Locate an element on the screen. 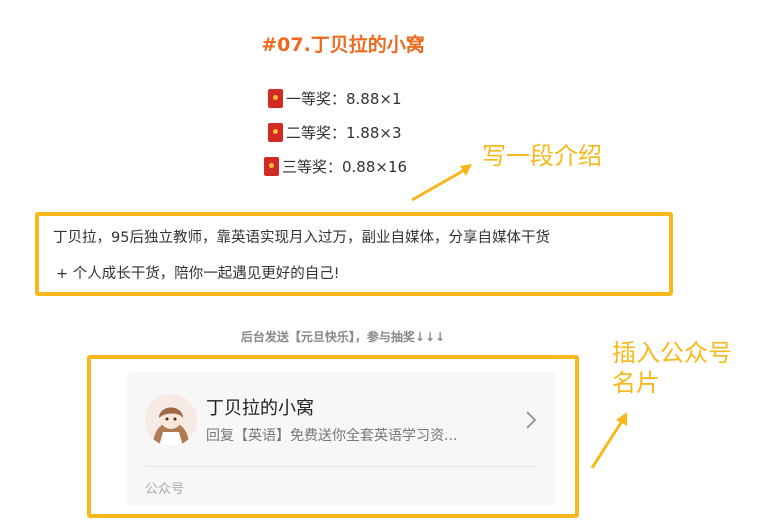 This screenshot has height=526, width=758. official-account-card: 丁贝拉的小窝 回复【英语】免费送你全套英语学习资... 公众号 is located at coordinates (341, 439).